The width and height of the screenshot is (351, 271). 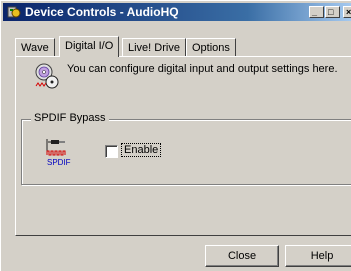 I want to click on close-icon: ×, so click(x=348, y=12).